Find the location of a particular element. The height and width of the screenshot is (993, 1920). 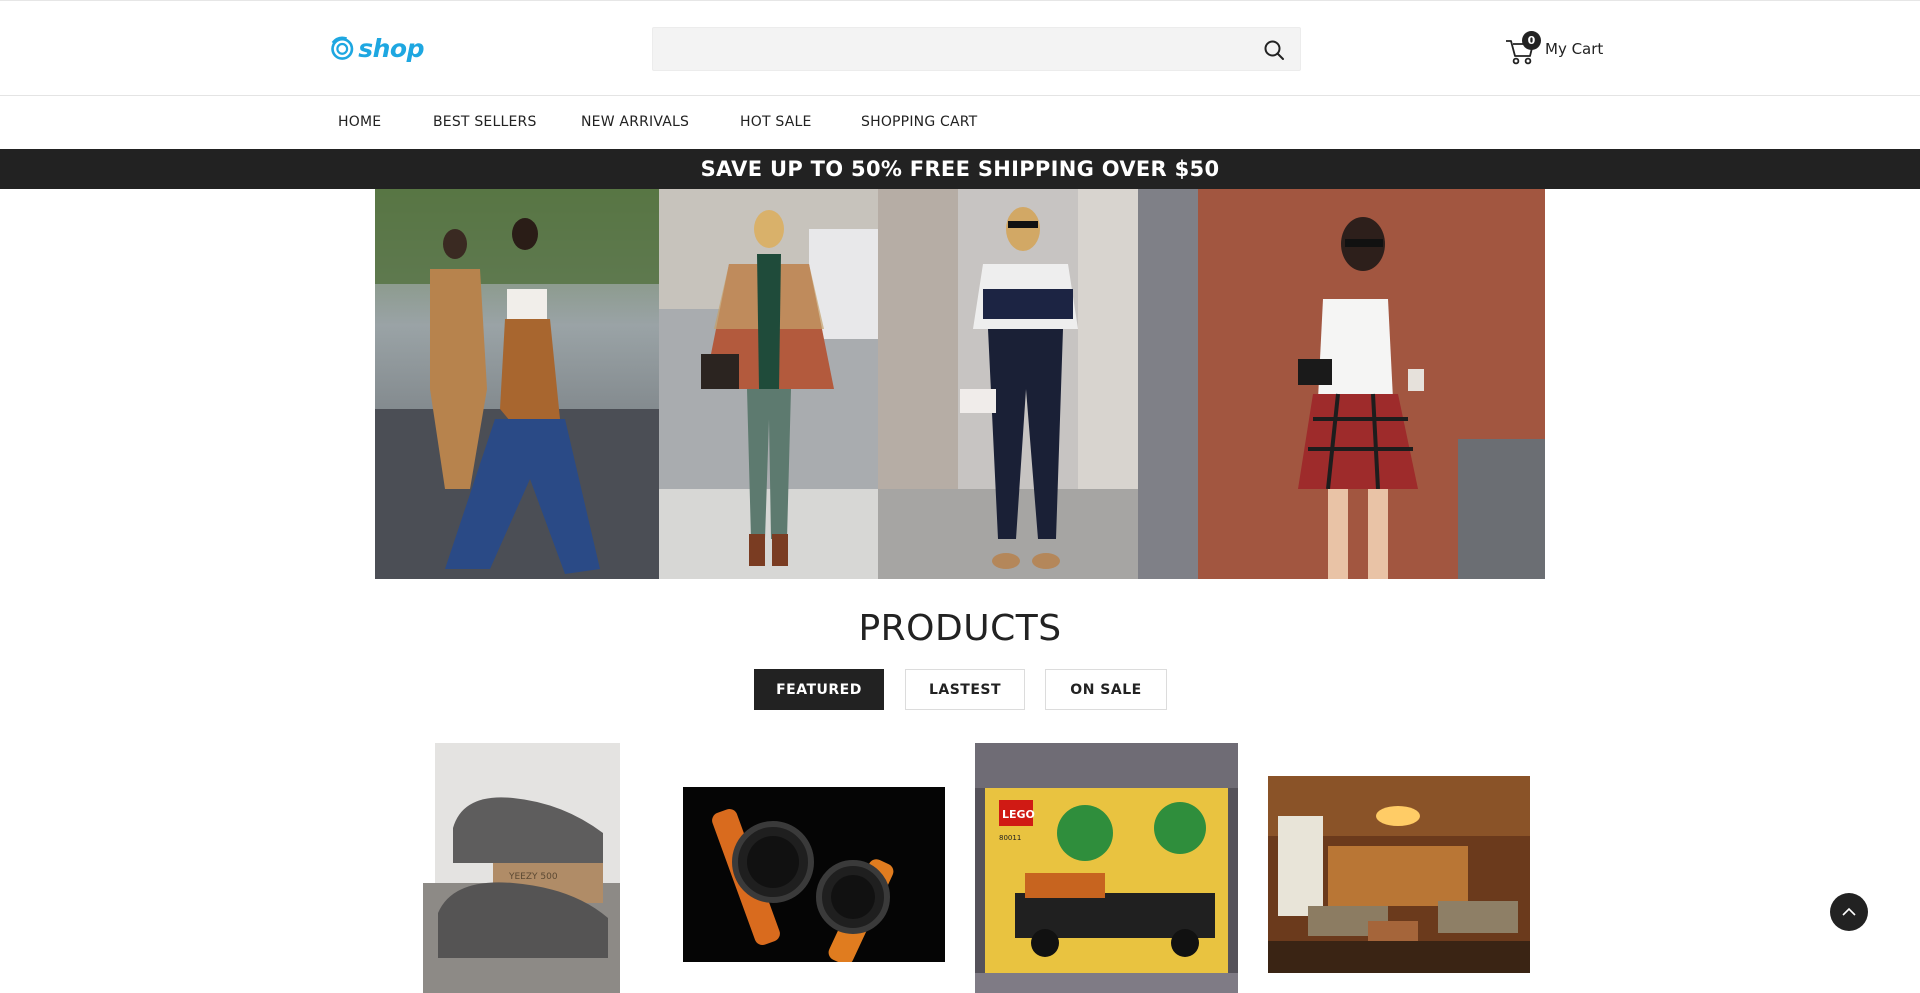

search-icon is located at coordinates (1274, 50).